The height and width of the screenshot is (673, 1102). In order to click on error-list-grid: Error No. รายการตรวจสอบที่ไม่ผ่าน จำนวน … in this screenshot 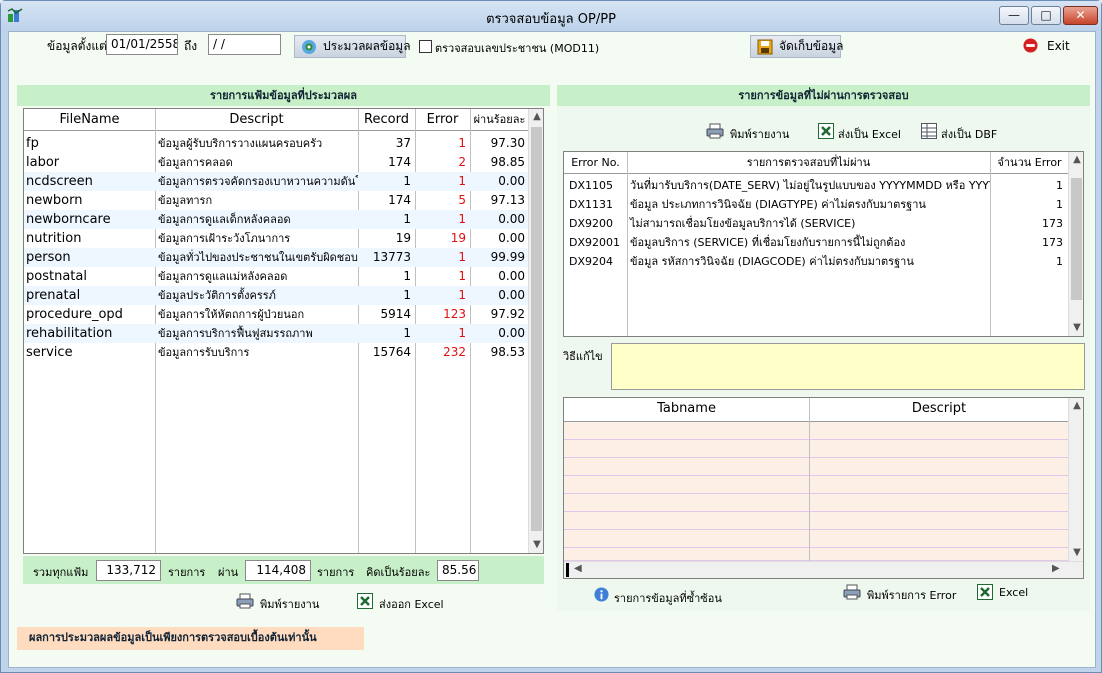, I will do `click(823, 244)`.